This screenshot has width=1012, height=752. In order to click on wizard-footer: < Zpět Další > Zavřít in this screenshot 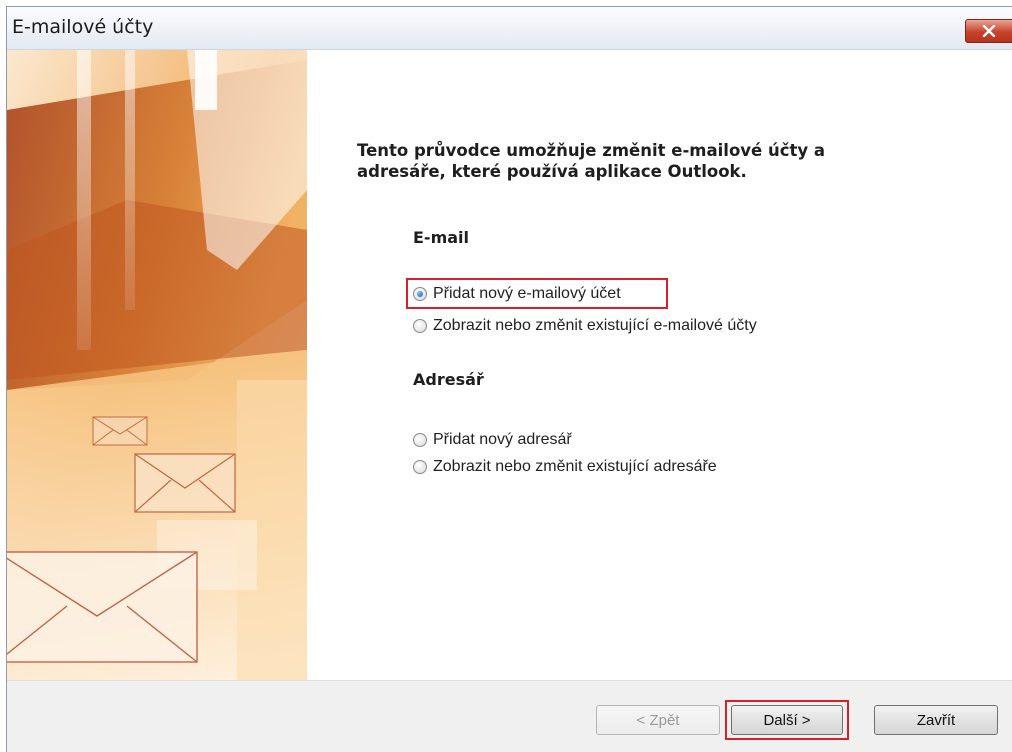, I will do `click(509, 716)`.